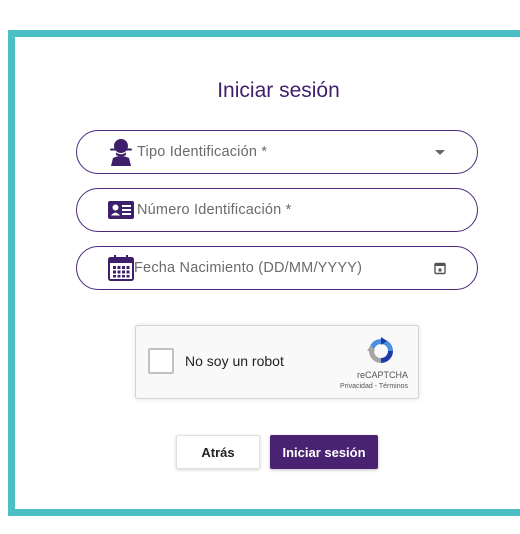 This screenshot has height=534, width=520. I want to click on id-card-icon, so click(121, 210).